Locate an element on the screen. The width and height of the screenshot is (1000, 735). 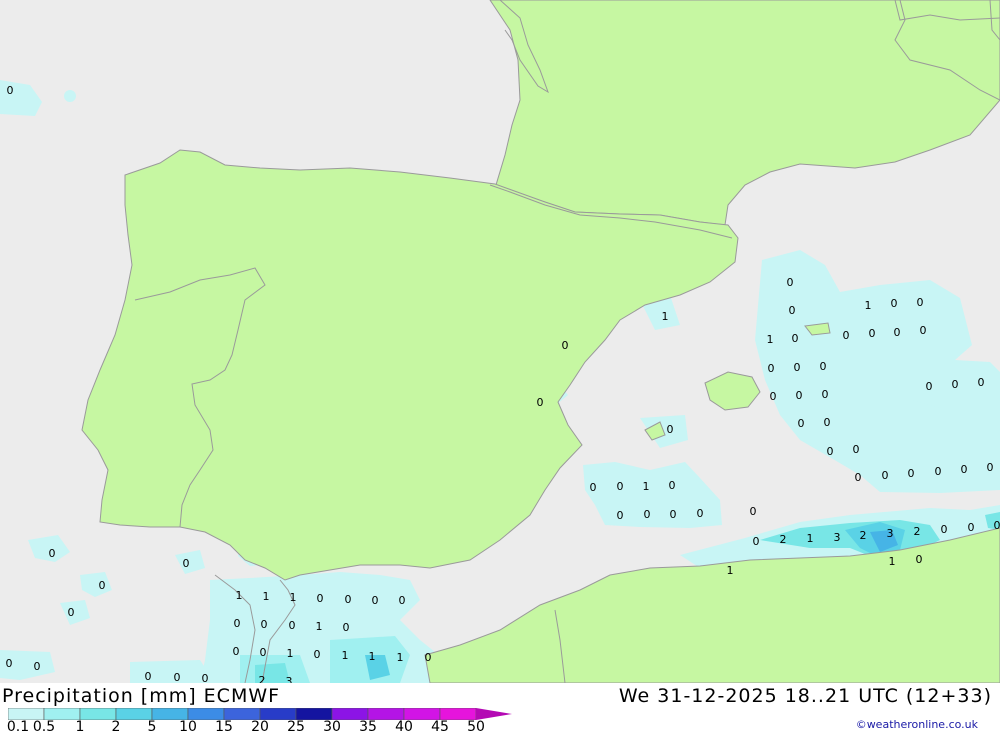
credit-link: ©weatheronline.co.uk is located at coordinates (917, 724).